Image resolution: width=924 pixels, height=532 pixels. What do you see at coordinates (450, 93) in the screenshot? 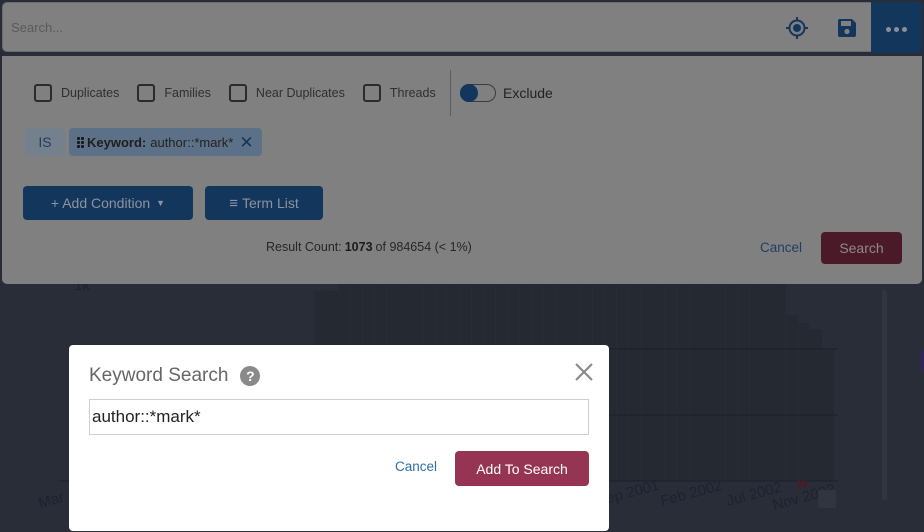
I see `divider` at bounding box center [450, 93].